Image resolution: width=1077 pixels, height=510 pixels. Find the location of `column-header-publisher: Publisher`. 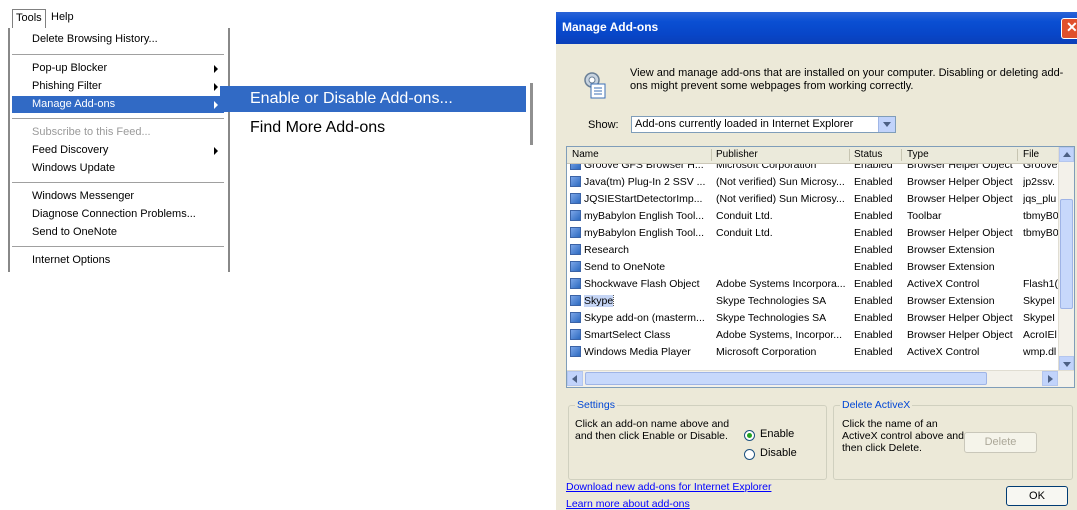

column-header-publisher: Publisher is located at coordinates (737, 154).